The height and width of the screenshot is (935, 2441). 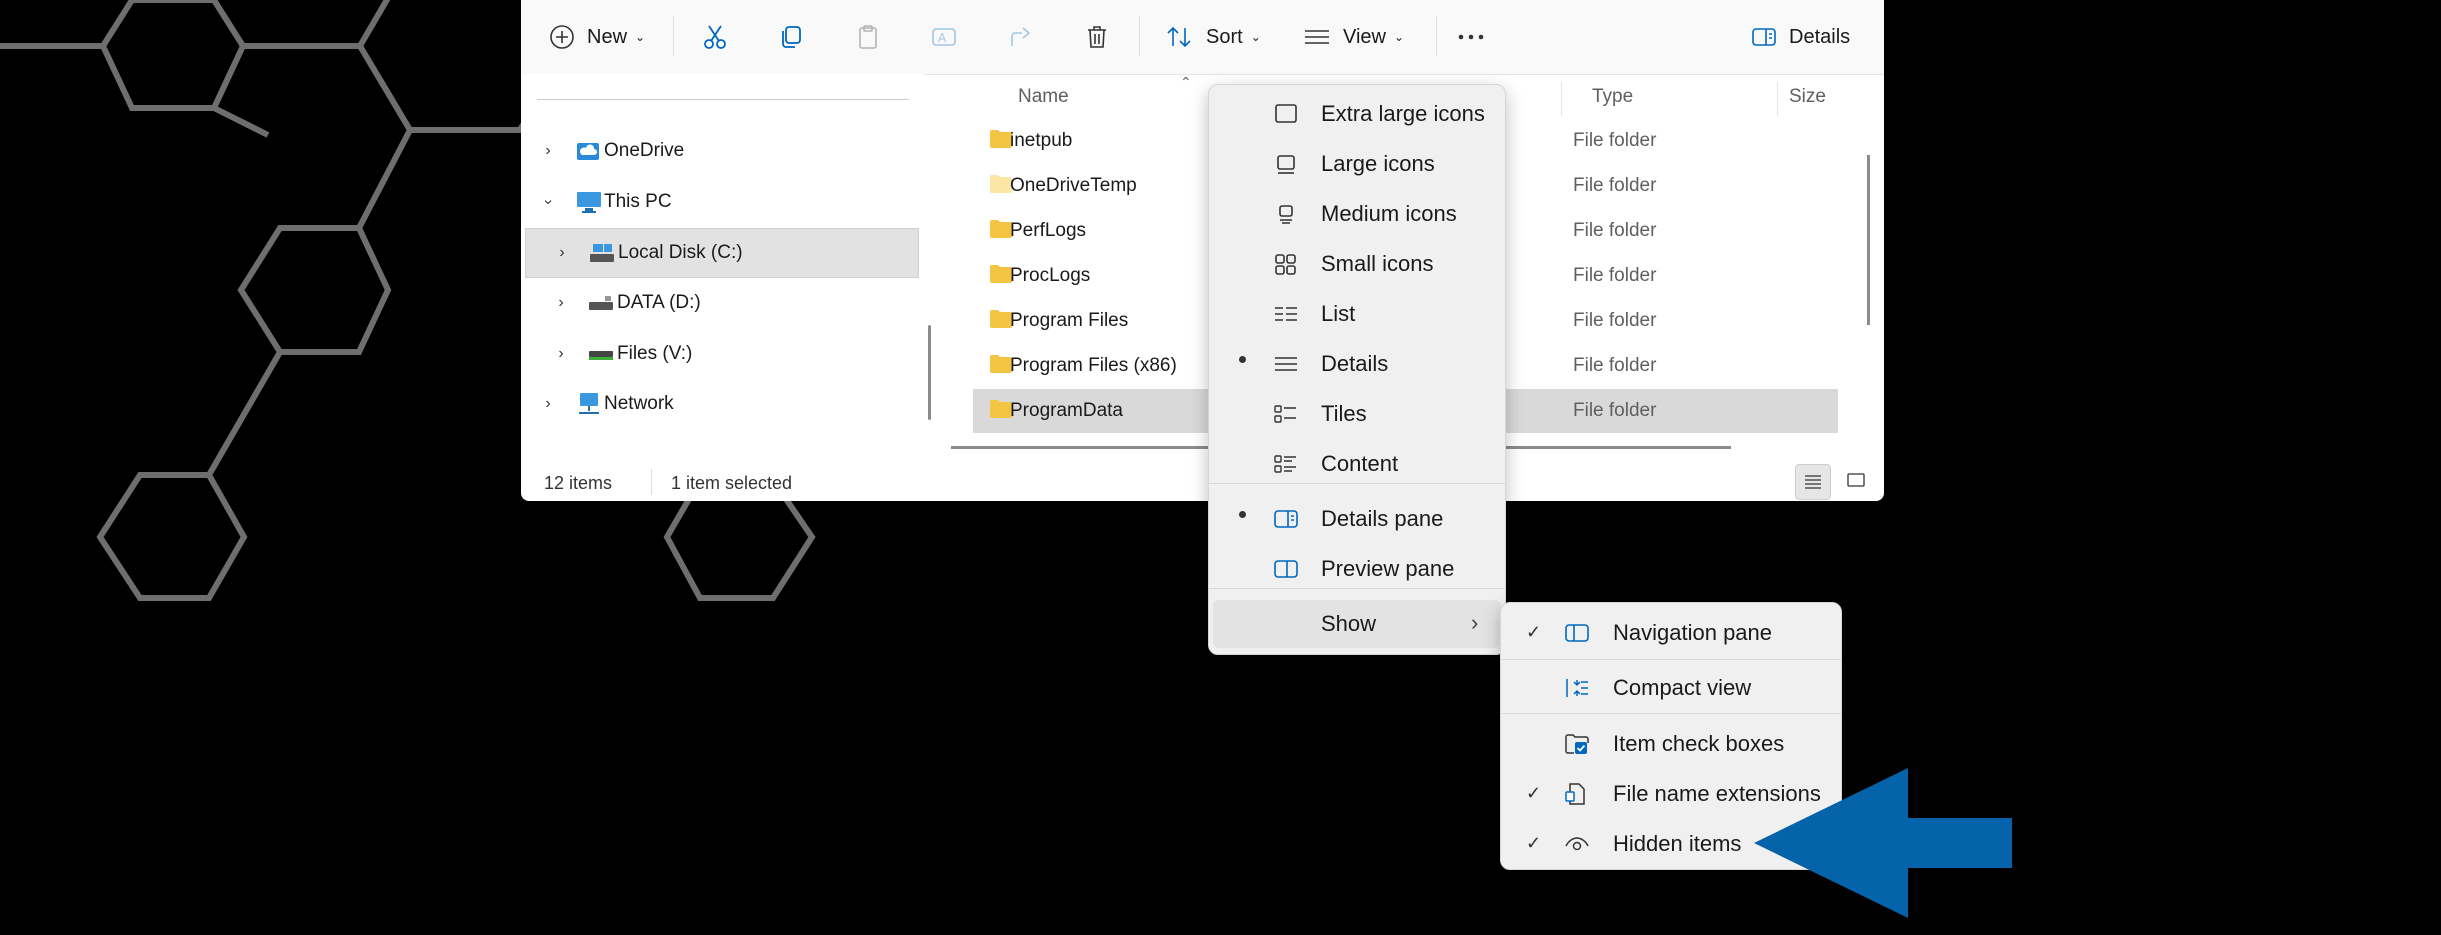 I want to click on callout-arrow, so click(x=1883, y=843).